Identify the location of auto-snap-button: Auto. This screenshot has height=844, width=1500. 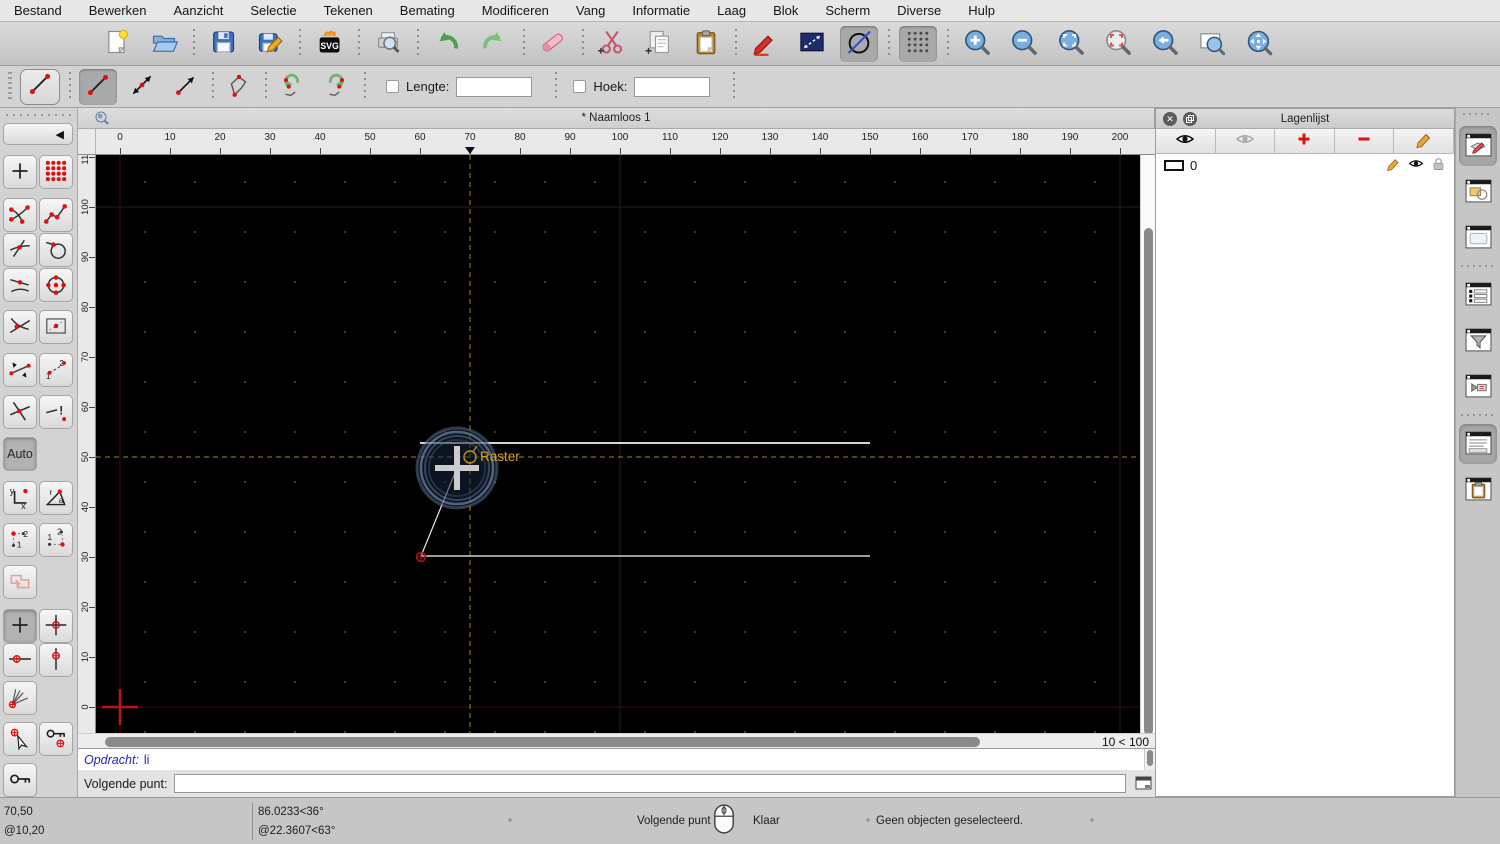
(20, 454).